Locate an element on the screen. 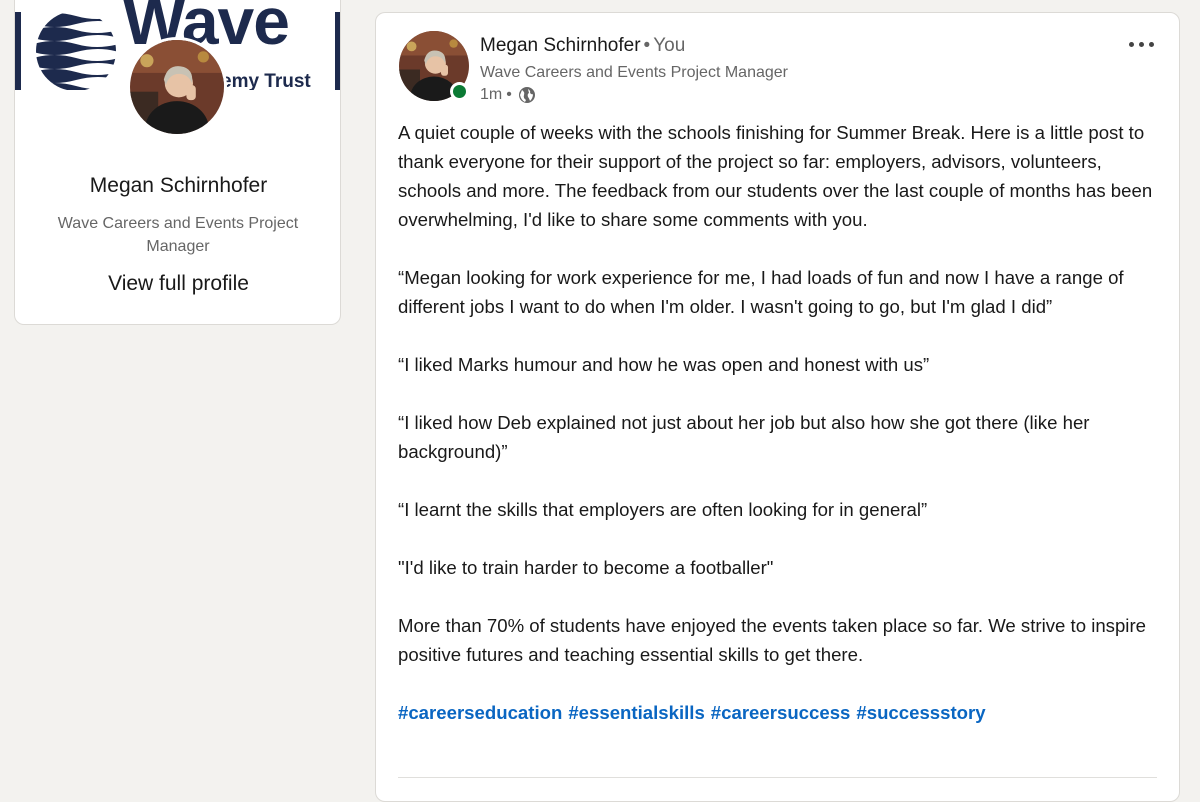 This screenshot has height=802, width=1200. more-options-button is located at coordinates (1141, 44).